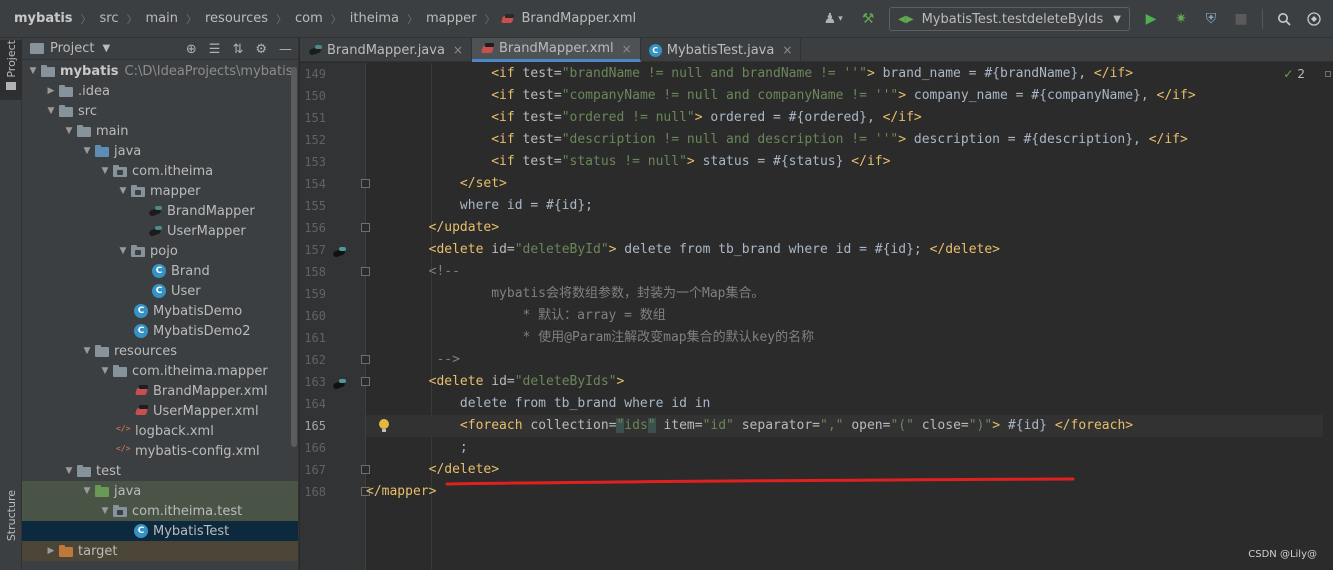  I want to click on debug-icon: ✷, so click(1181, 19).